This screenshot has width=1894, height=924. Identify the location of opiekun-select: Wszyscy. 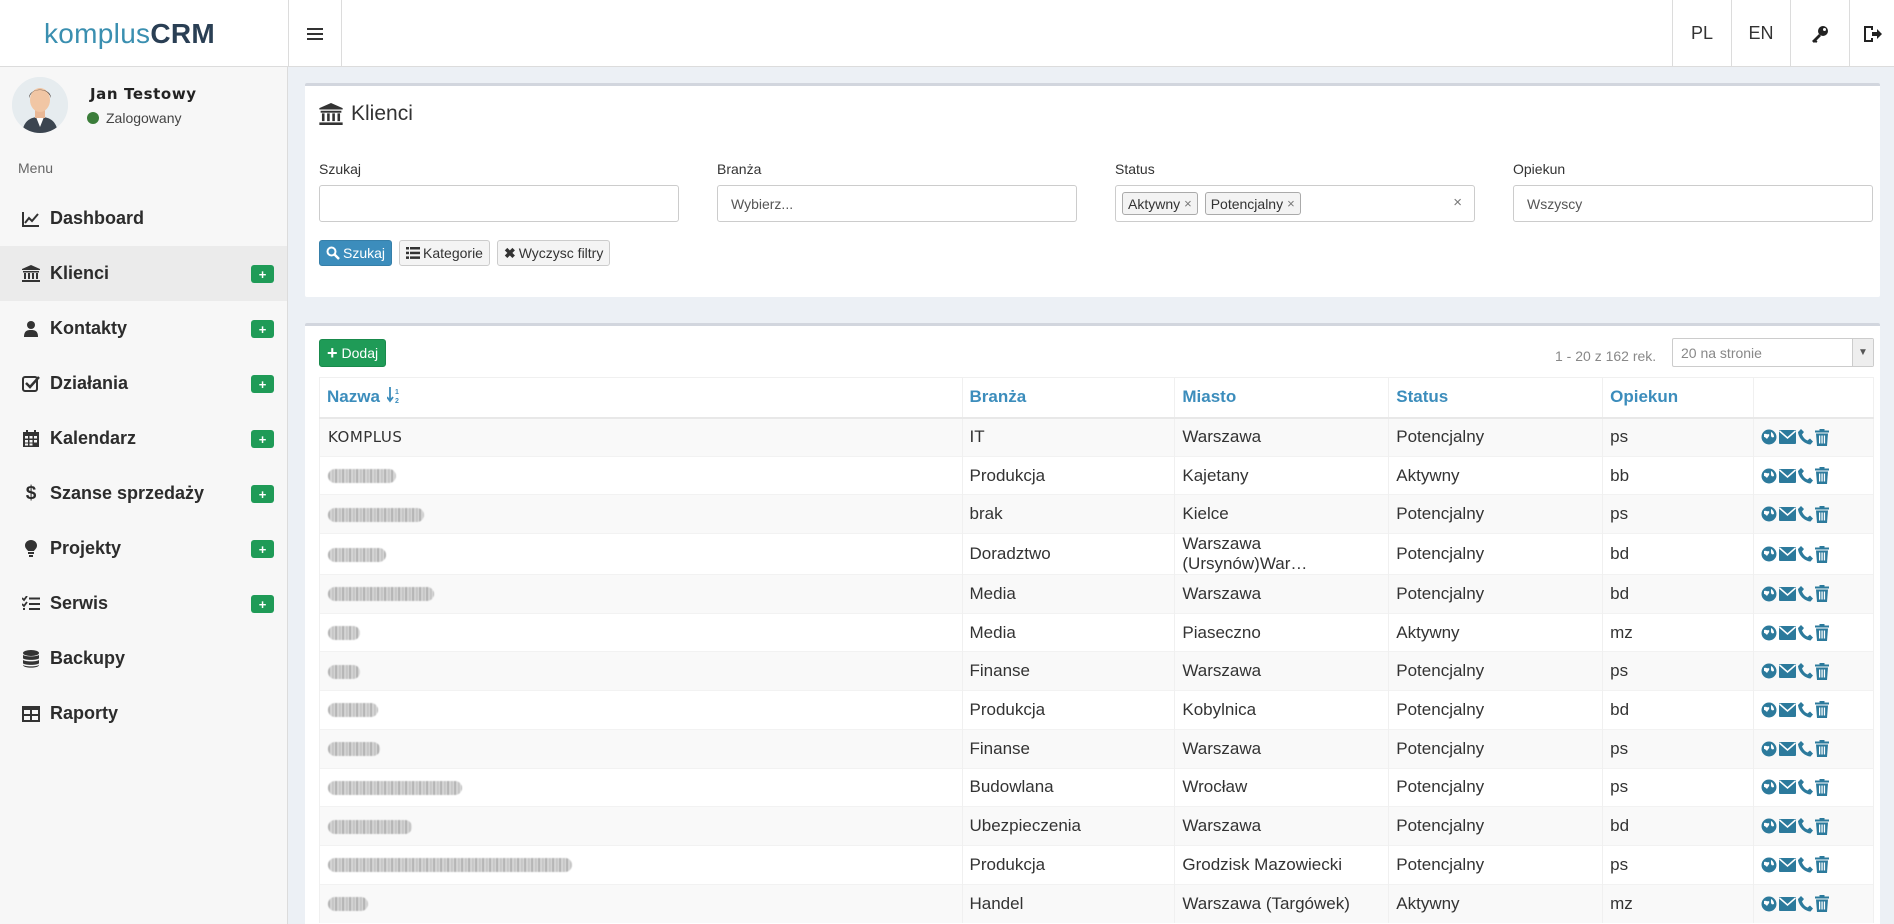
(1693, 203).